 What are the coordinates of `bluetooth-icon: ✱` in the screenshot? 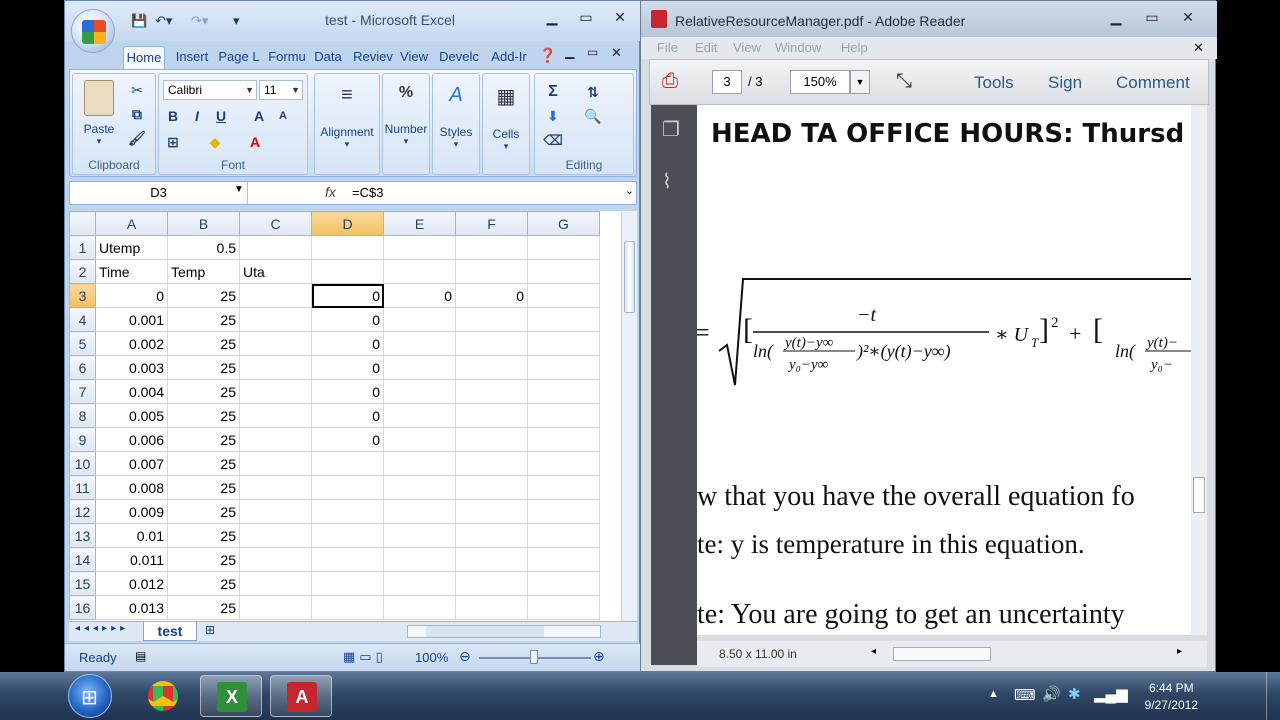 It's located at (1074, 694).